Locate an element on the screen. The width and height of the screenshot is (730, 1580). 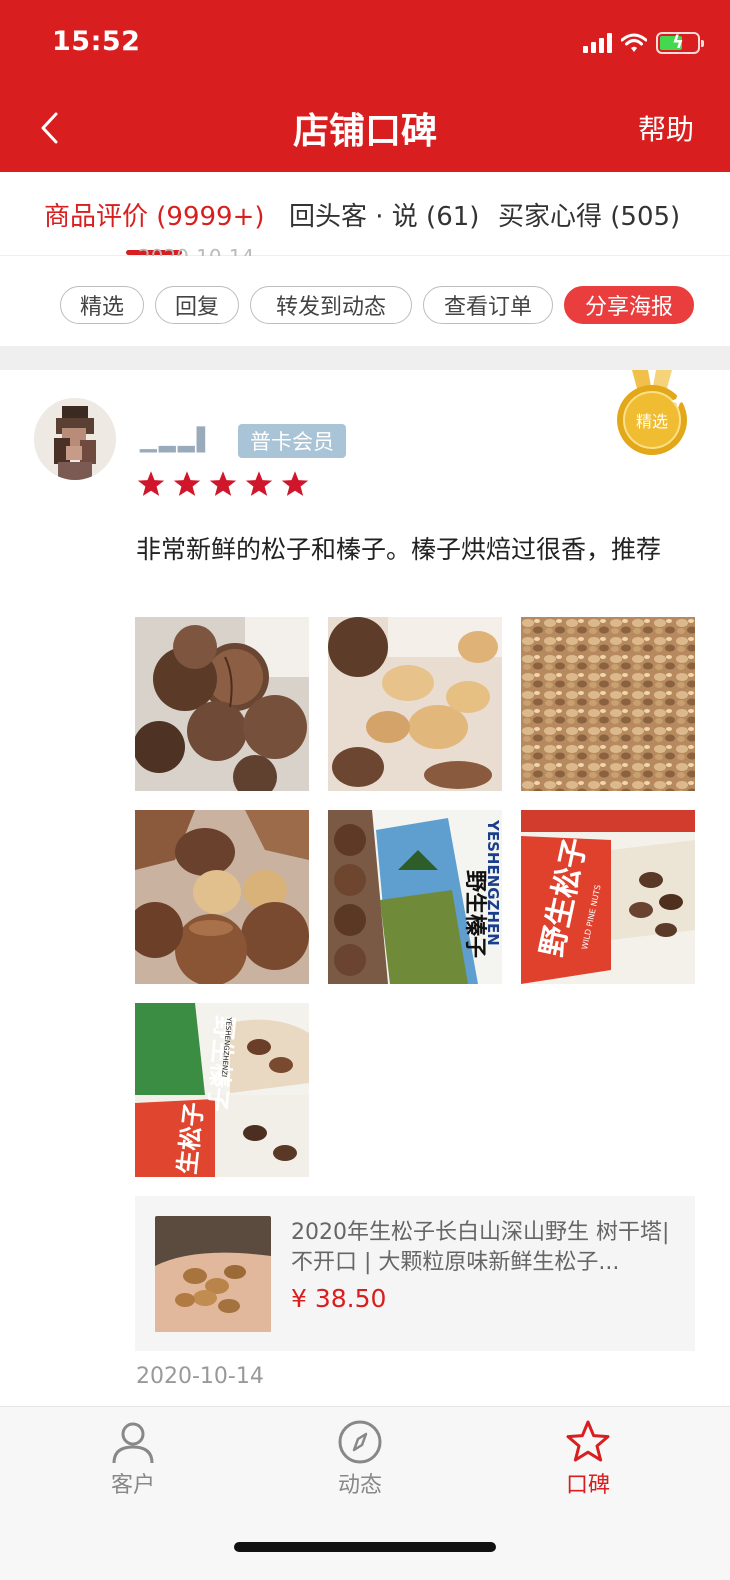
nav-feed-label: 动态 is located at coordinates (359, 1485).